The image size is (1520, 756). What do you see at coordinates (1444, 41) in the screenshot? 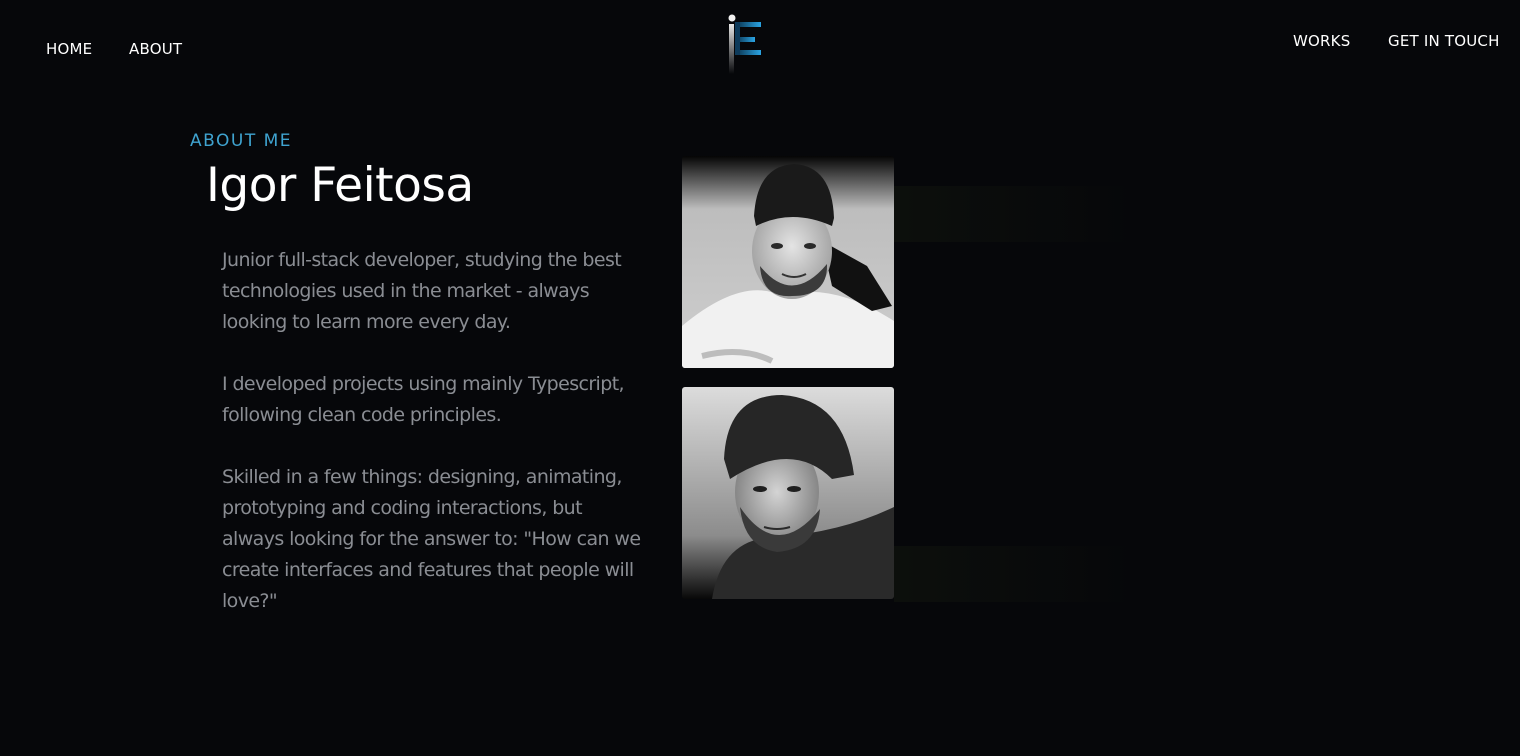
I see `nav-get-in-touch-link: GET IN TOUCH` at bounding box center [1444, 41].